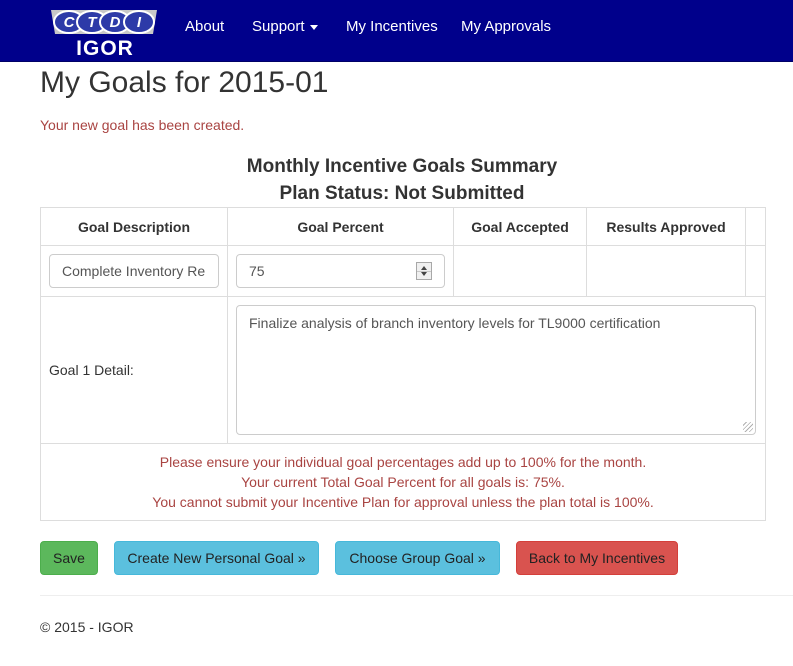 This screenshot has width=793, height=666. I want to click on column-header-spacer, so click(755, 226).